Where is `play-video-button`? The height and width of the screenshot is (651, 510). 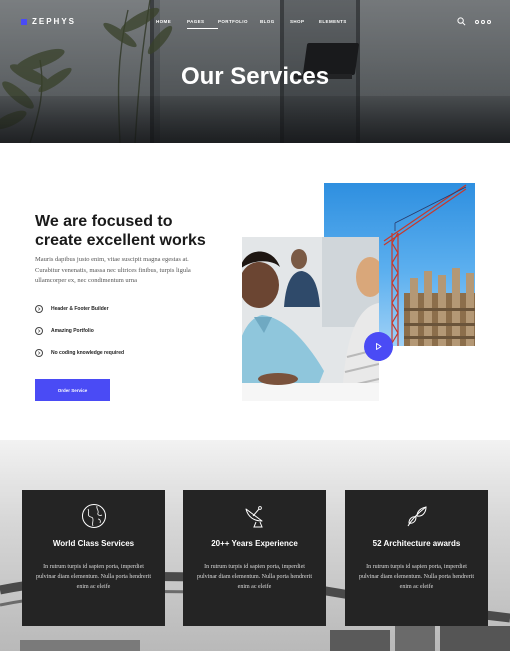 play-video-button is located at coordinates (378, 346).